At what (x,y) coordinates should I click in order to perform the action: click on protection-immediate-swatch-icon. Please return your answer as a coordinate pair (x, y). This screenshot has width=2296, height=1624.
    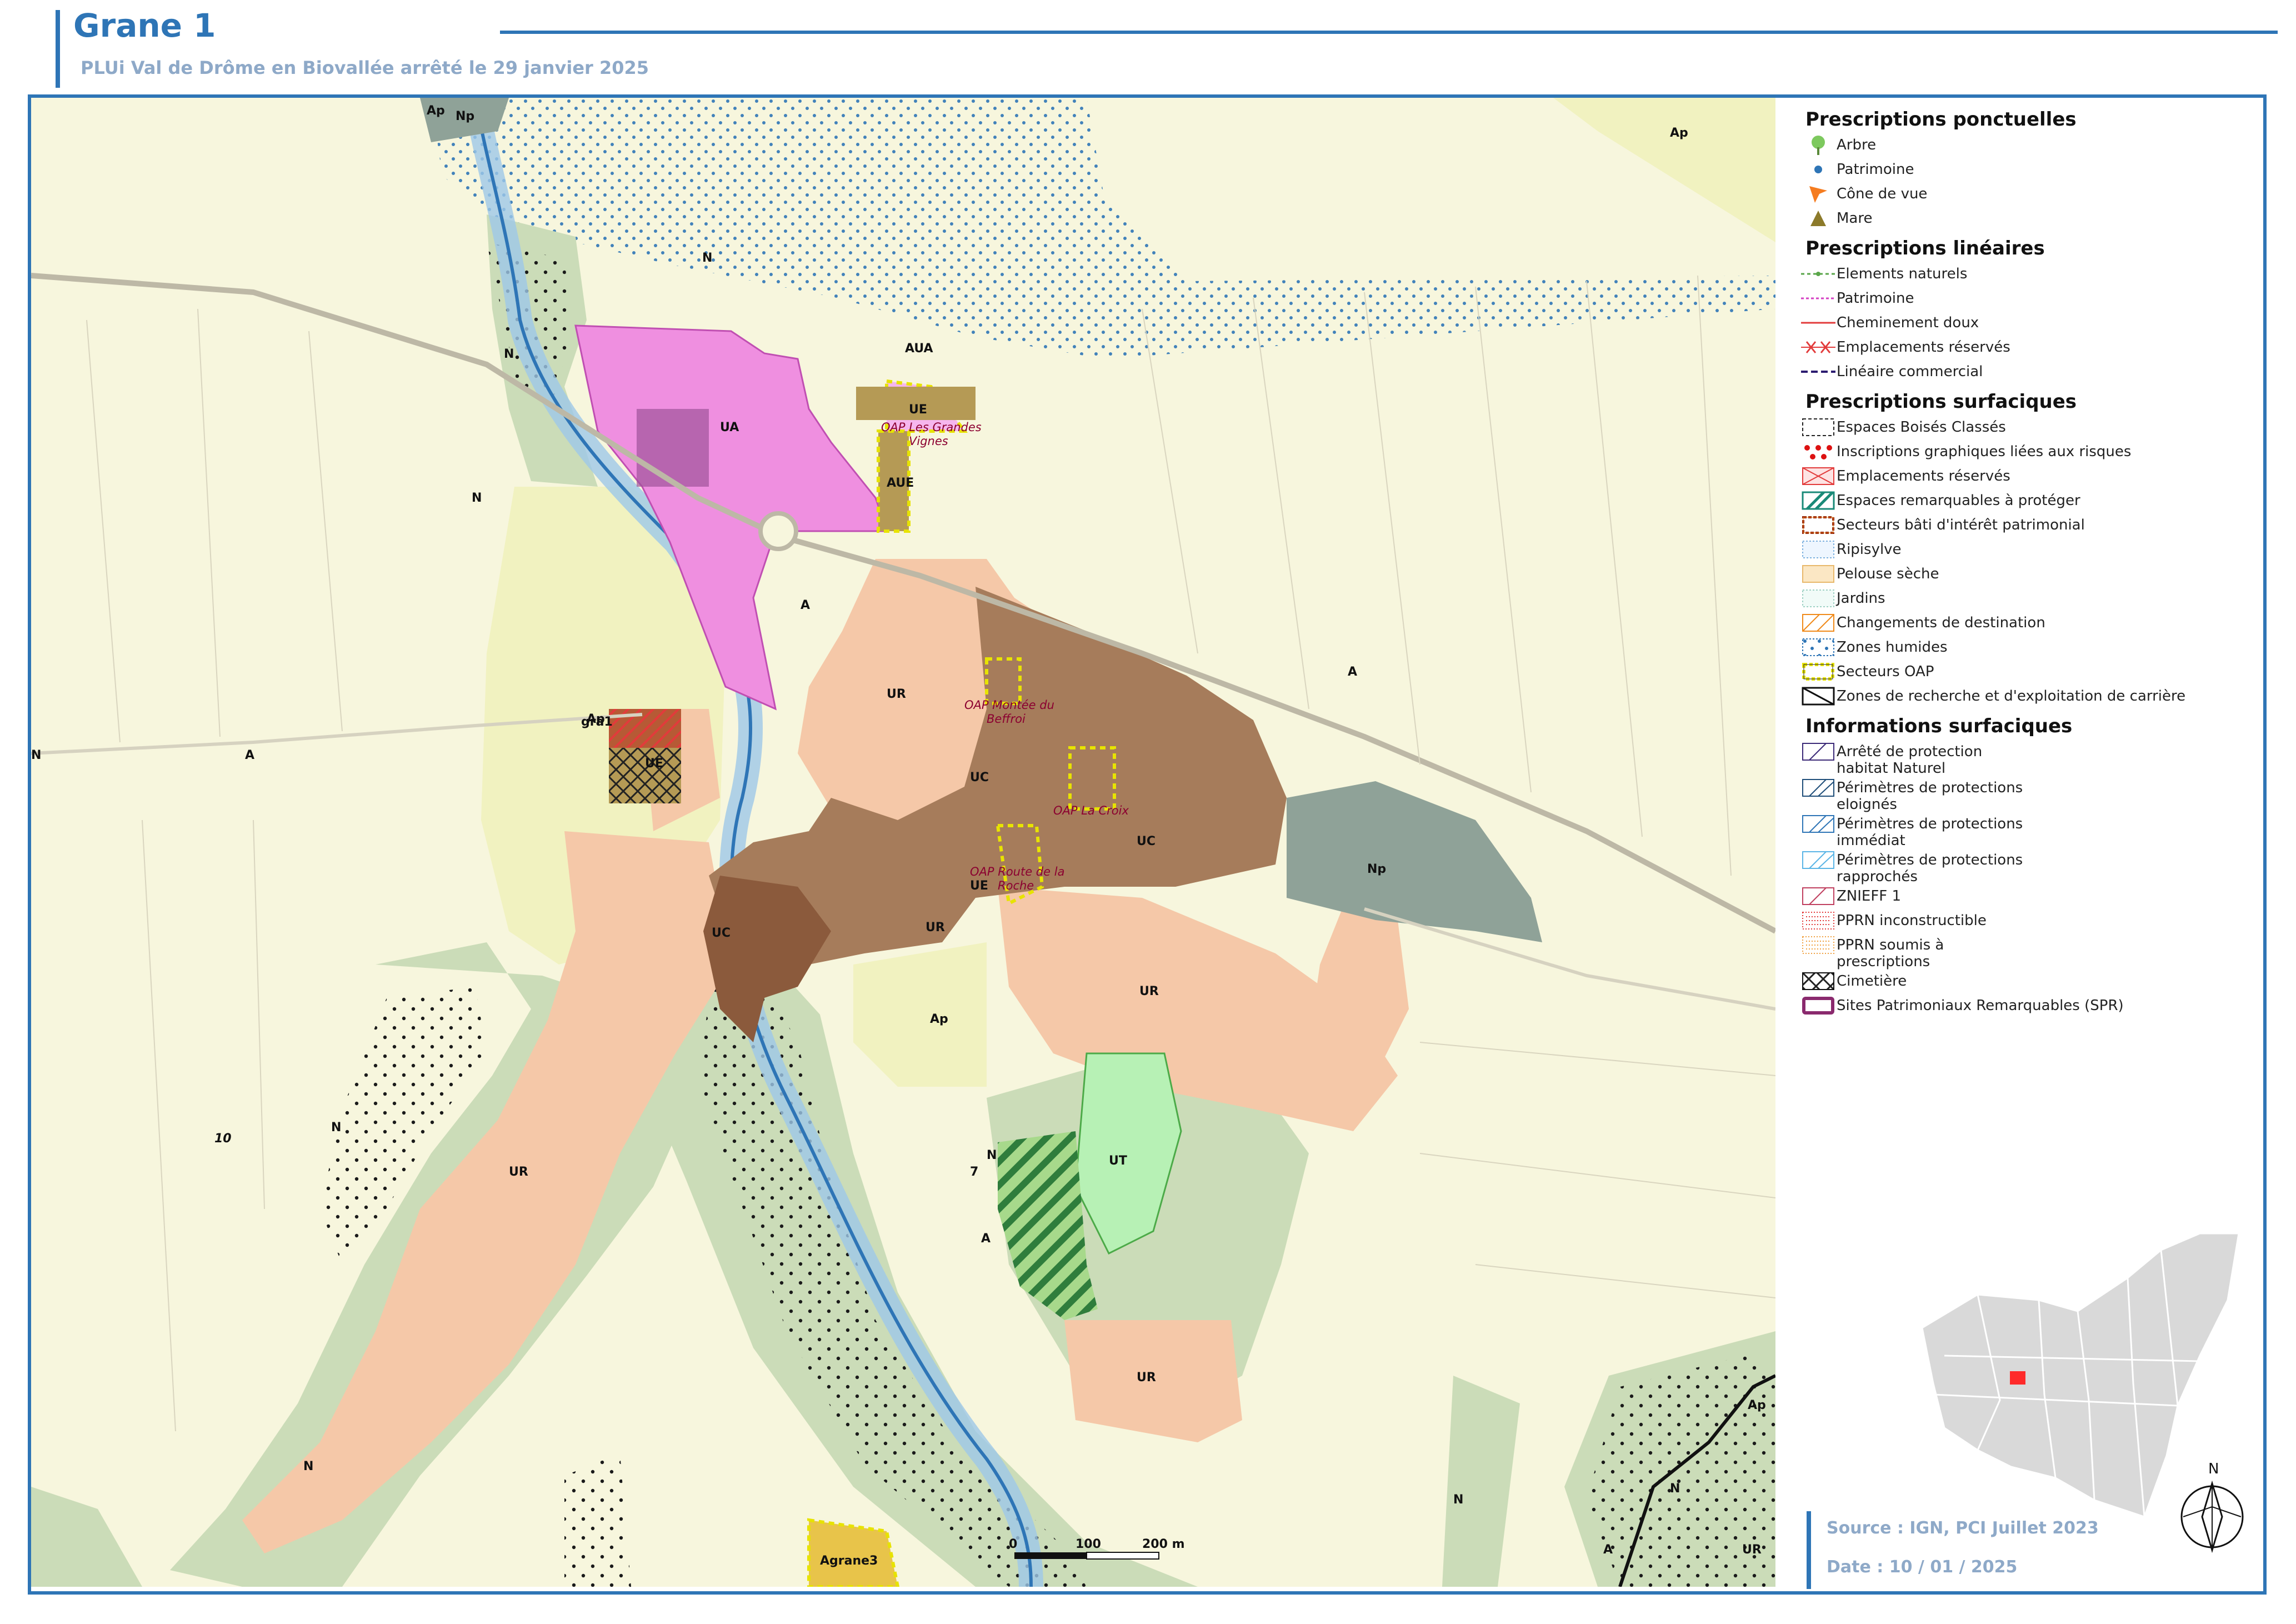
    Looking at the image, I should click on (1818, 824).